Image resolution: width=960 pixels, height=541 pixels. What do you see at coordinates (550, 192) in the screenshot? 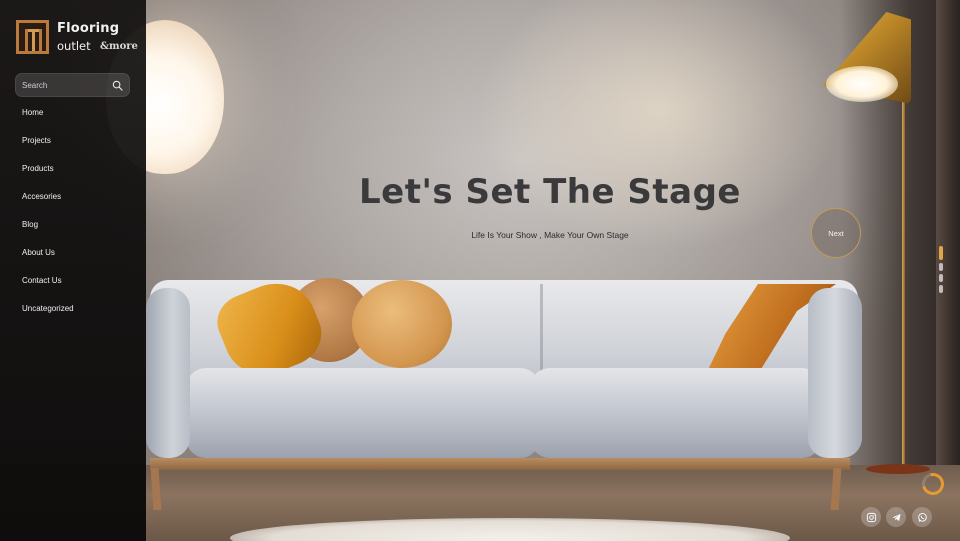
I see `hero-title: Let's Set The Stage` at bounding box center [550, 192].